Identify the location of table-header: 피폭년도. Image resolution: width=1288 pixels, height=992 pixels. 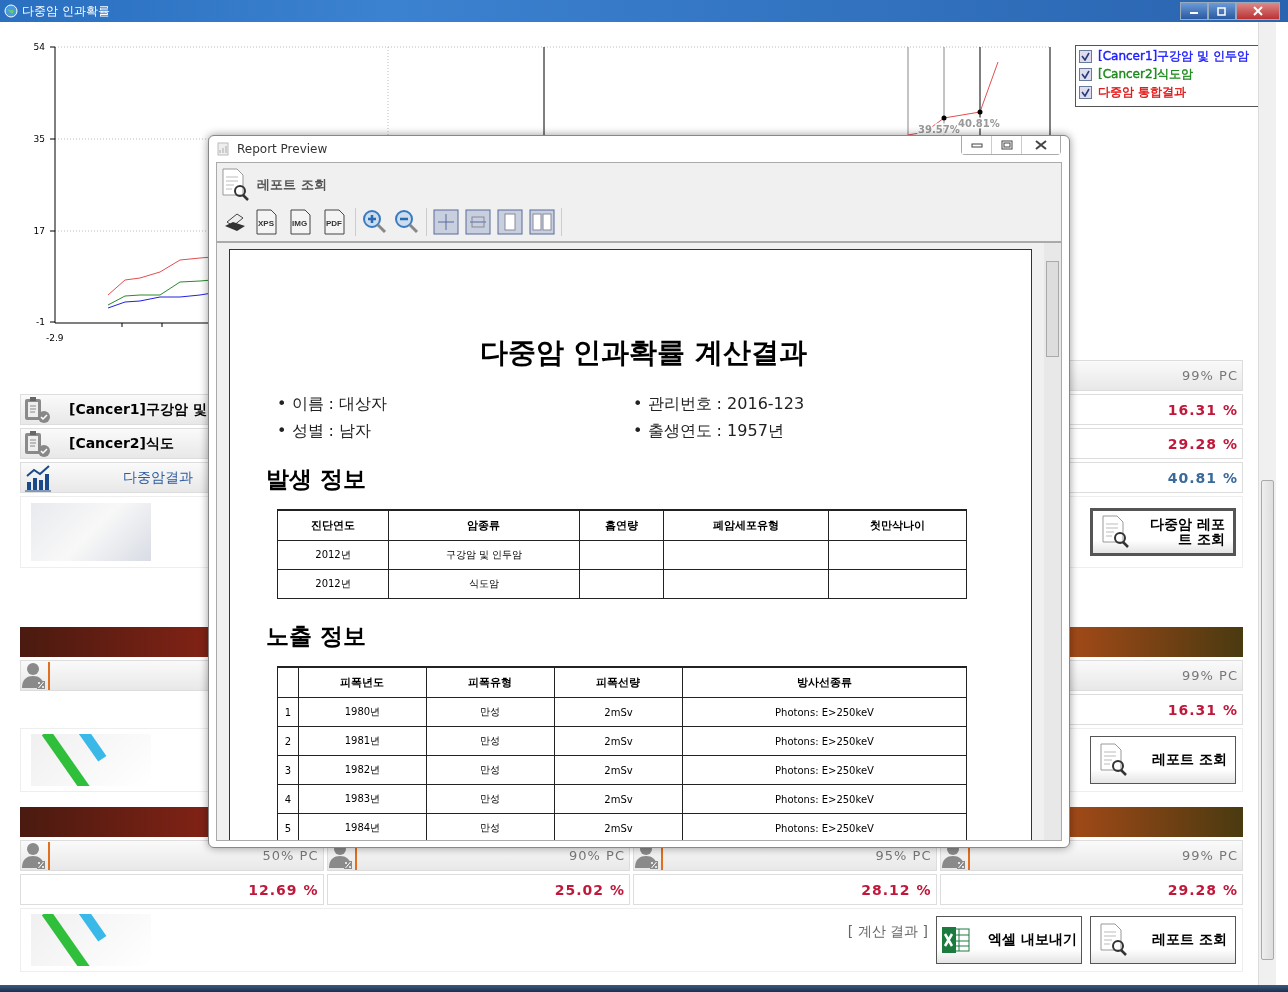
(362, 682).